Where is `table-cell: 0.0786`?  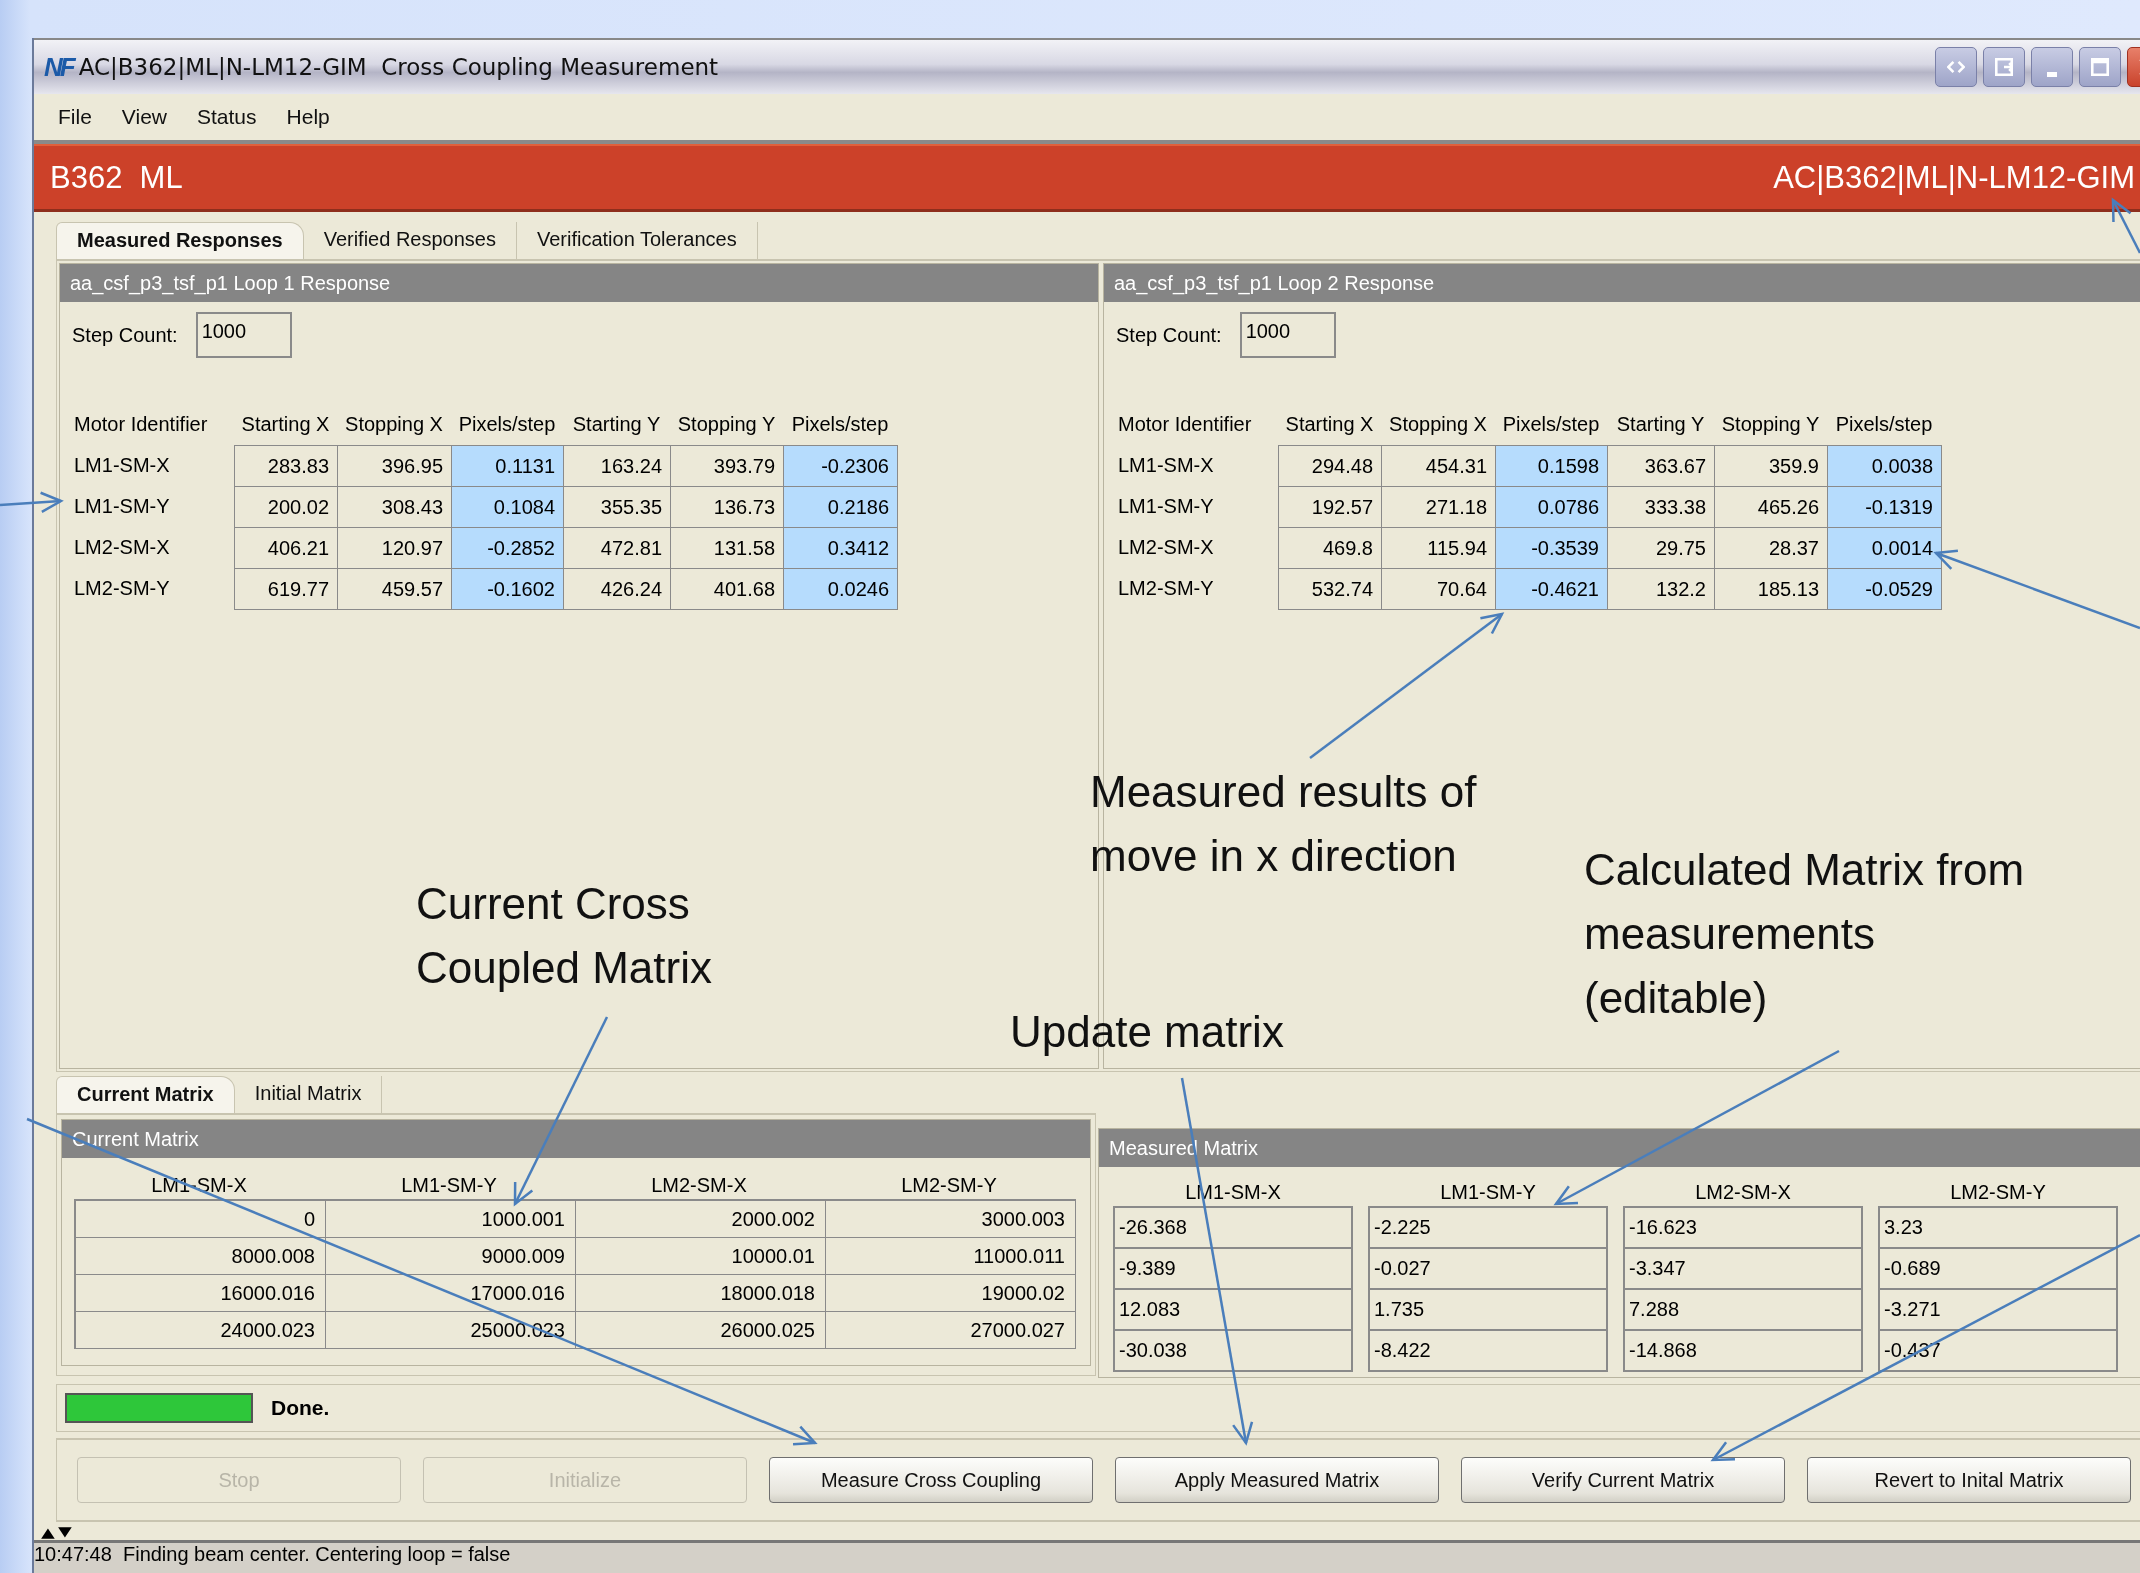
table-cell: 0.0786 is located at coordinates (1551, 507).